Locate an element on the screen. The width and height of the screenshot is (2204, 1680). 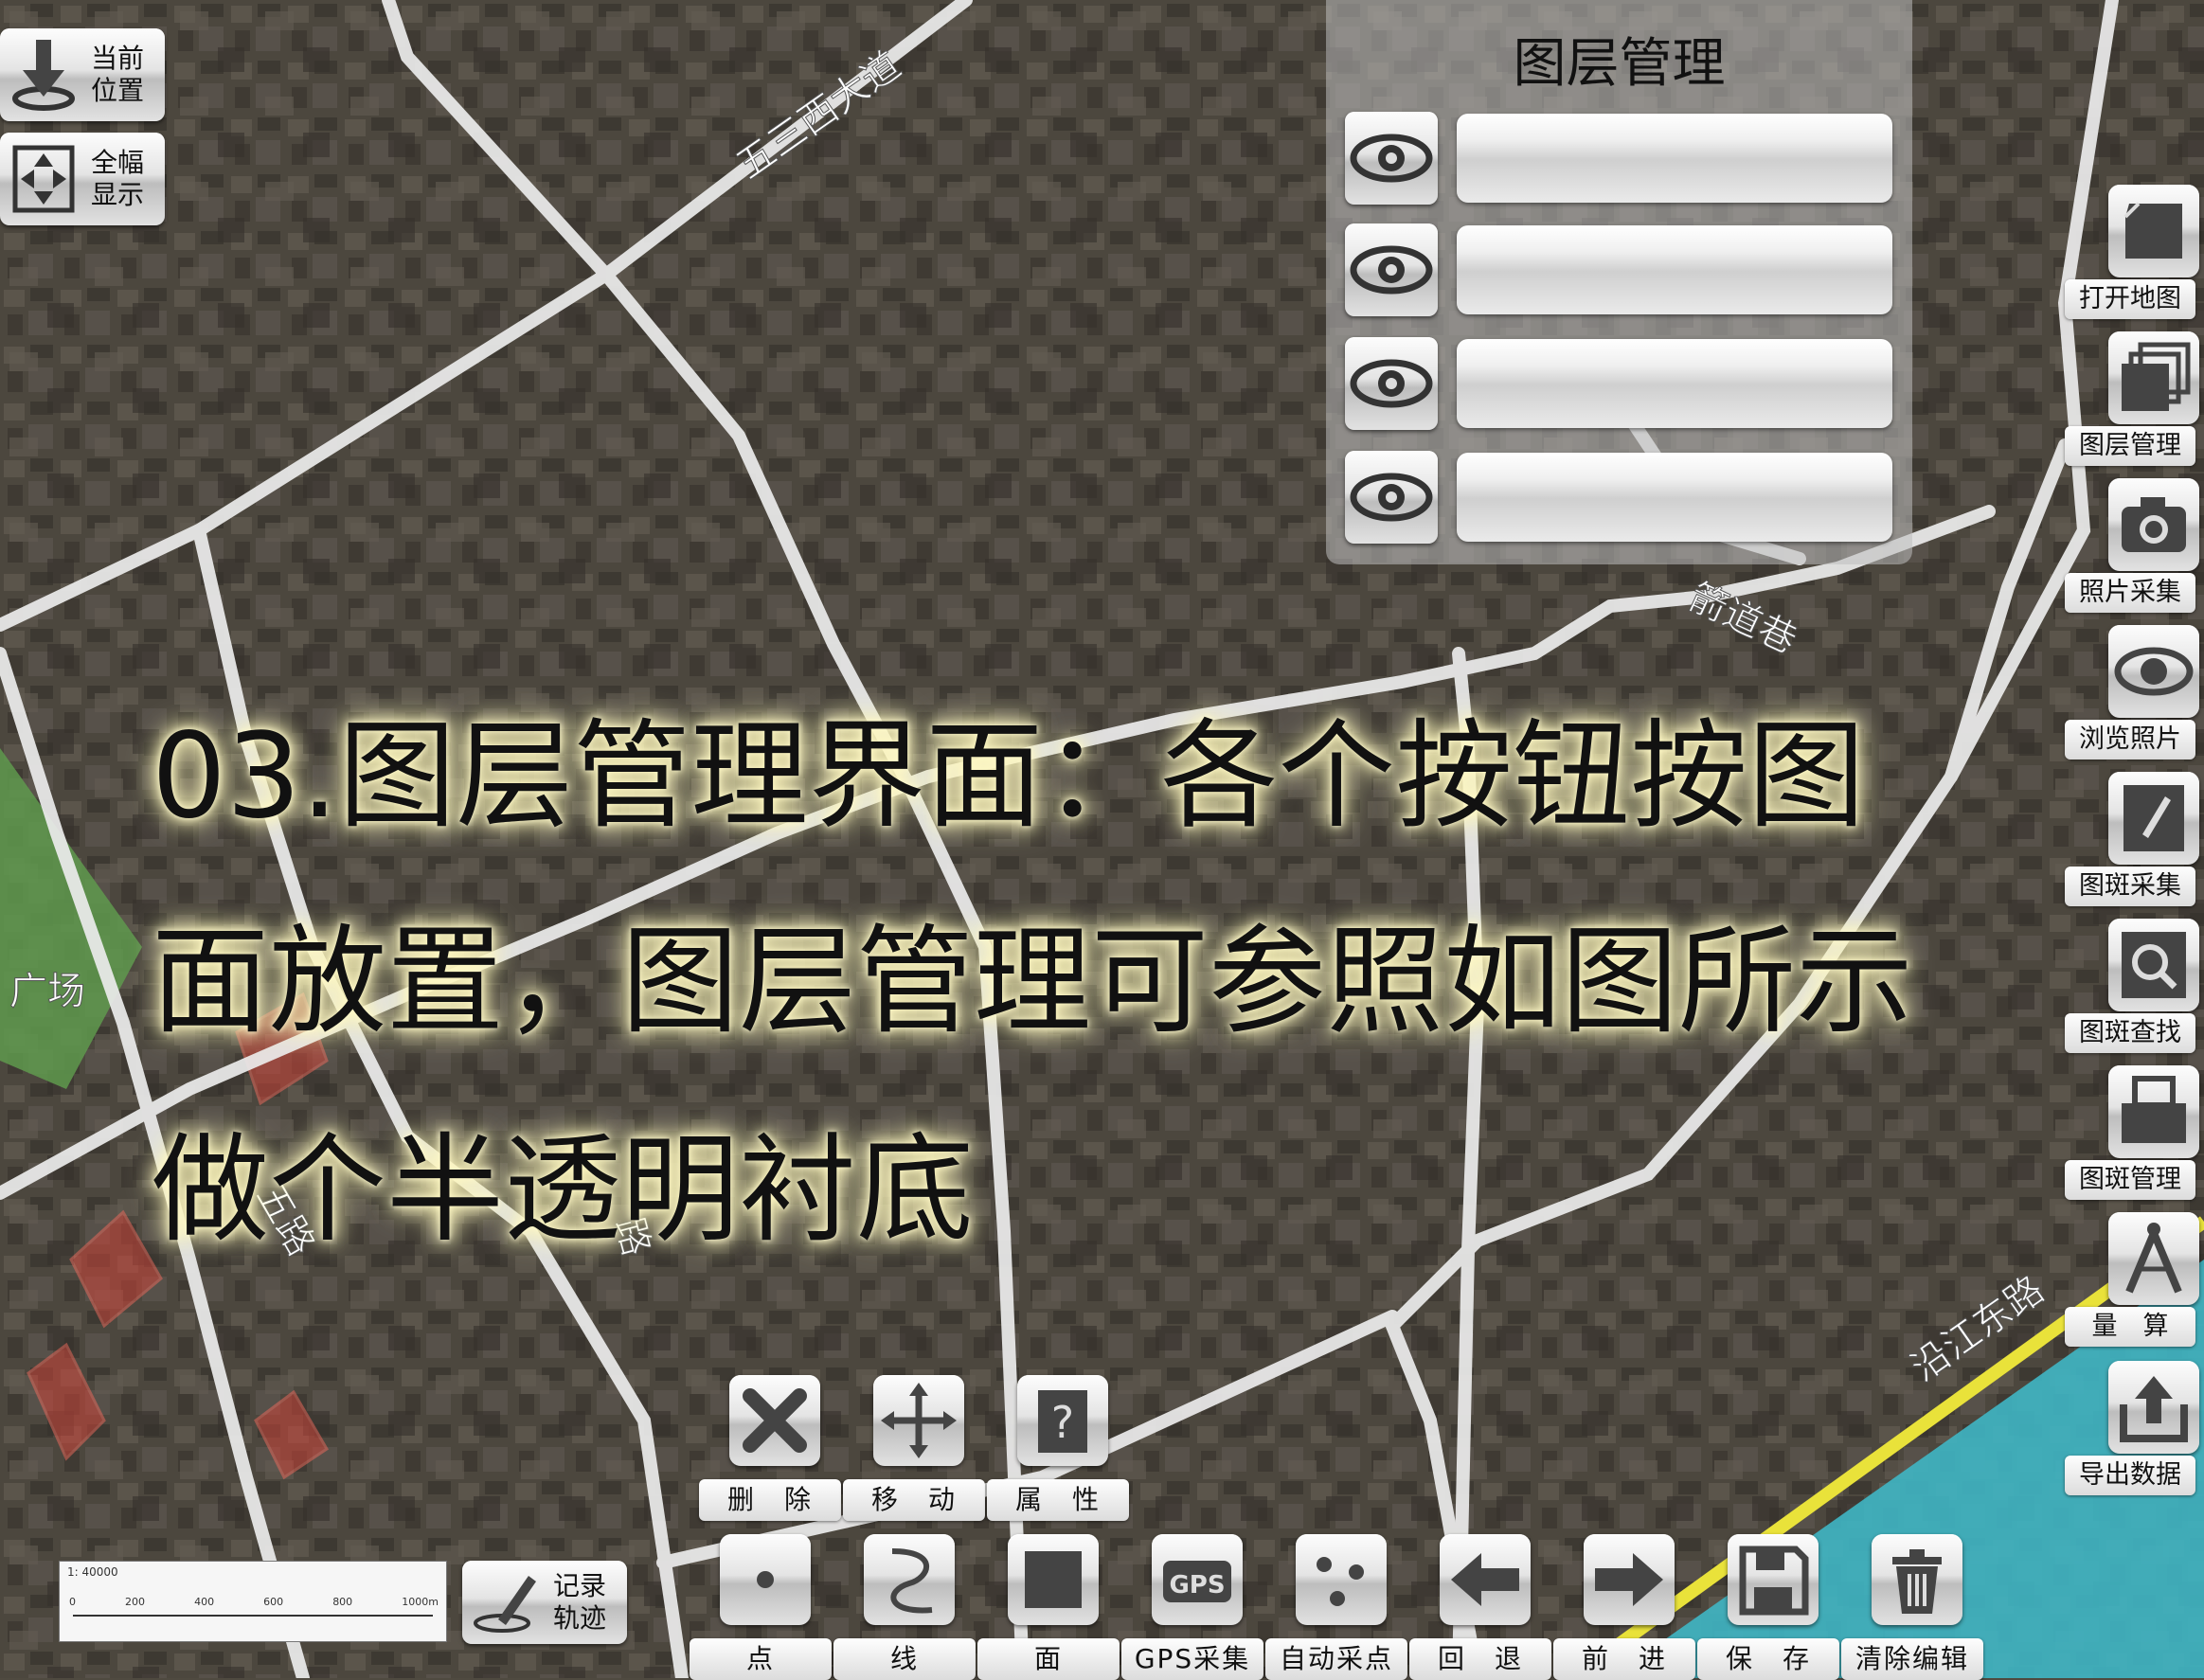
record-track-button: 记录 轨迹 is located at coordinates (544, 1603).